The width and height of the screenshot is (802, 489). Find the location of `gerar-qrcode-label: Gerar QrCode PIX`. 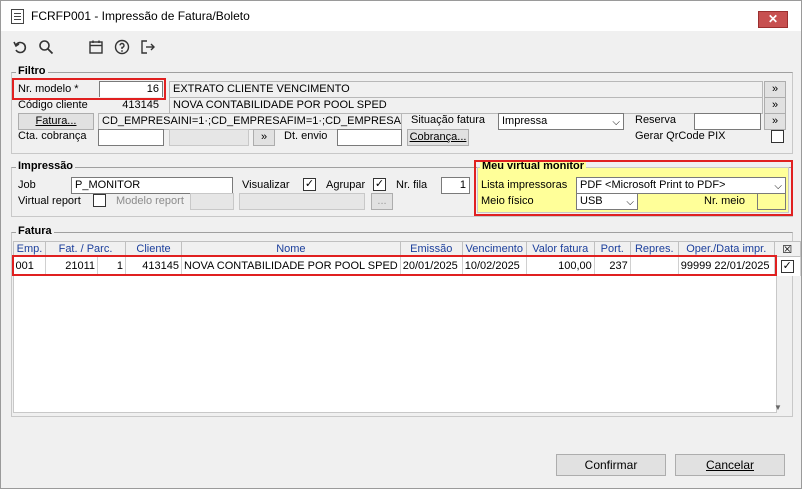

gerar-qrcode-label: Gerar QrCode PIX is located at coordinates (680, 136).